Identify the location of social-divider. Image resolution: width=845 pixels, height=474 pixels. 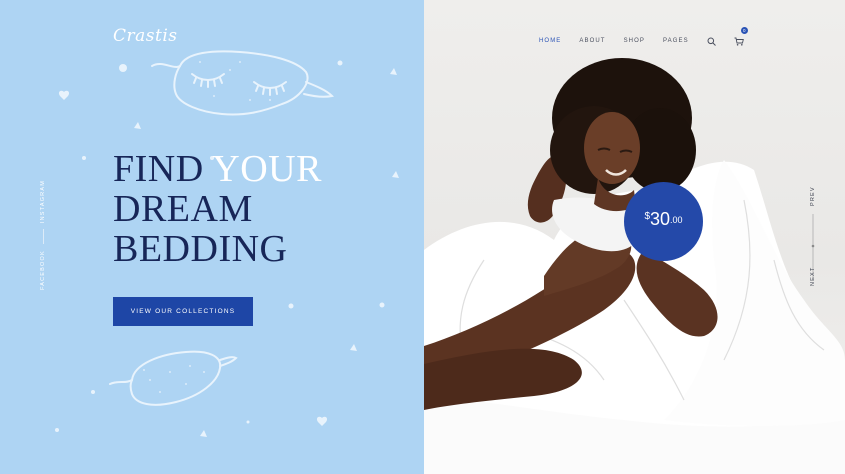
(43, 237).